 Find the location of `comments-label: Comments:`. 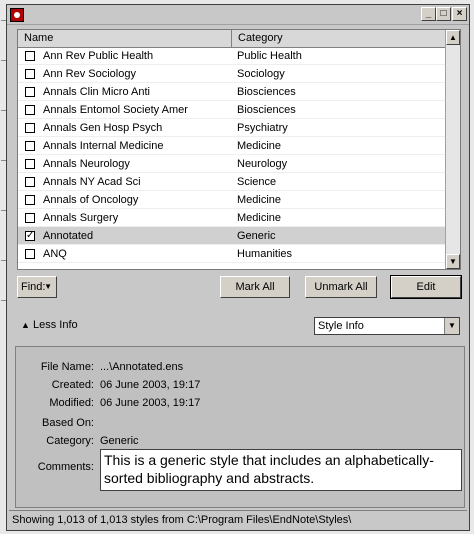

comments-label: Comments: is located at coordinates (65, 467).